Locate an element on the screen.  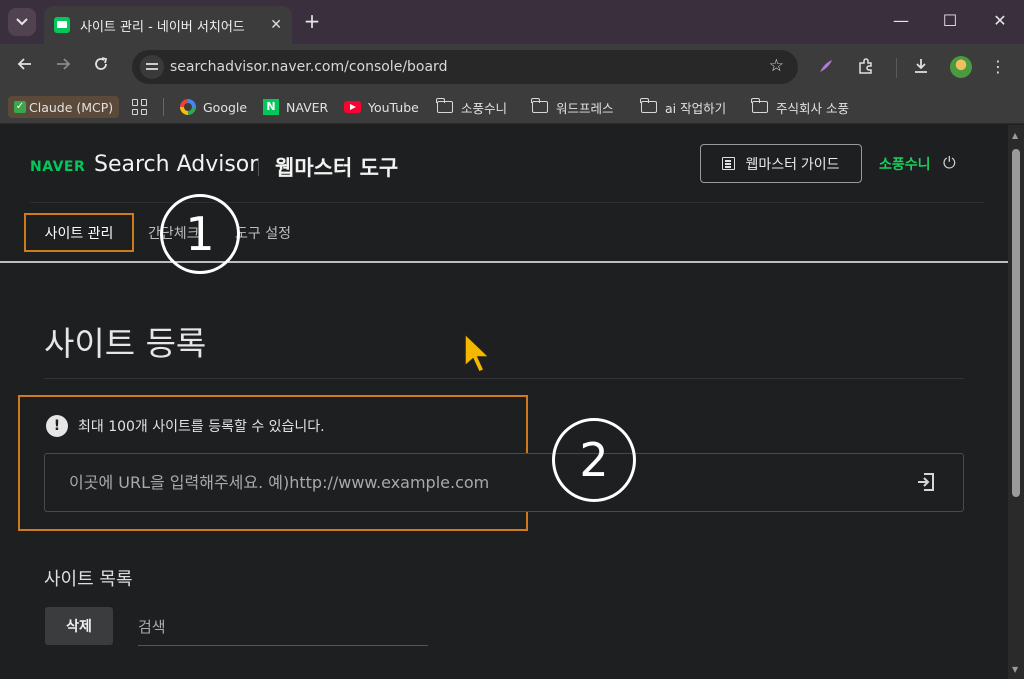
check-icon: ✓ is located at coordinates (20, 107).